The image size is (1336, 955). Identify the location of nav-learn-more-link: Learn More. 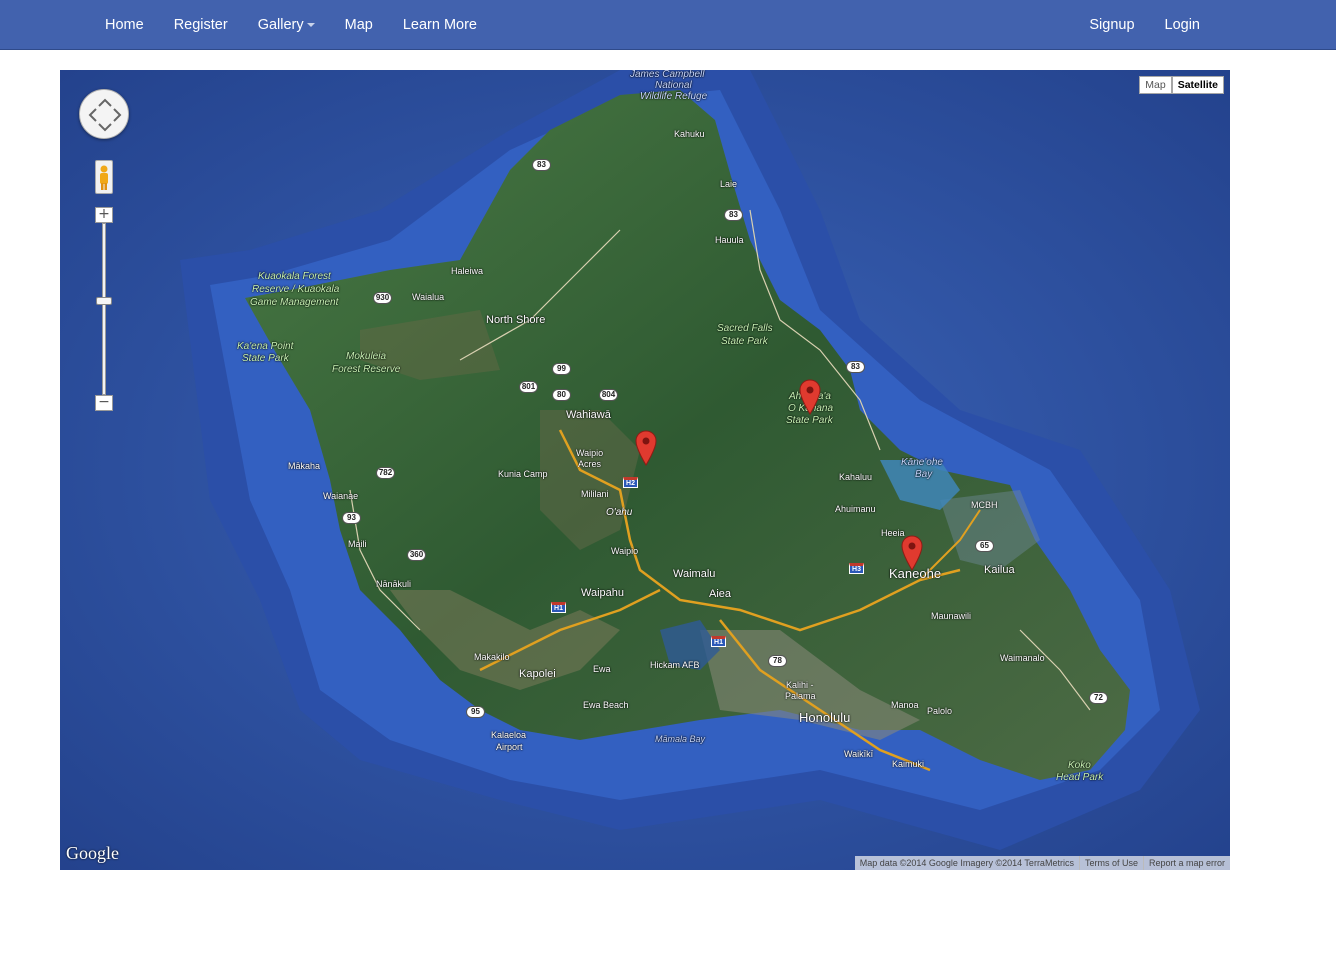
(440, 25).